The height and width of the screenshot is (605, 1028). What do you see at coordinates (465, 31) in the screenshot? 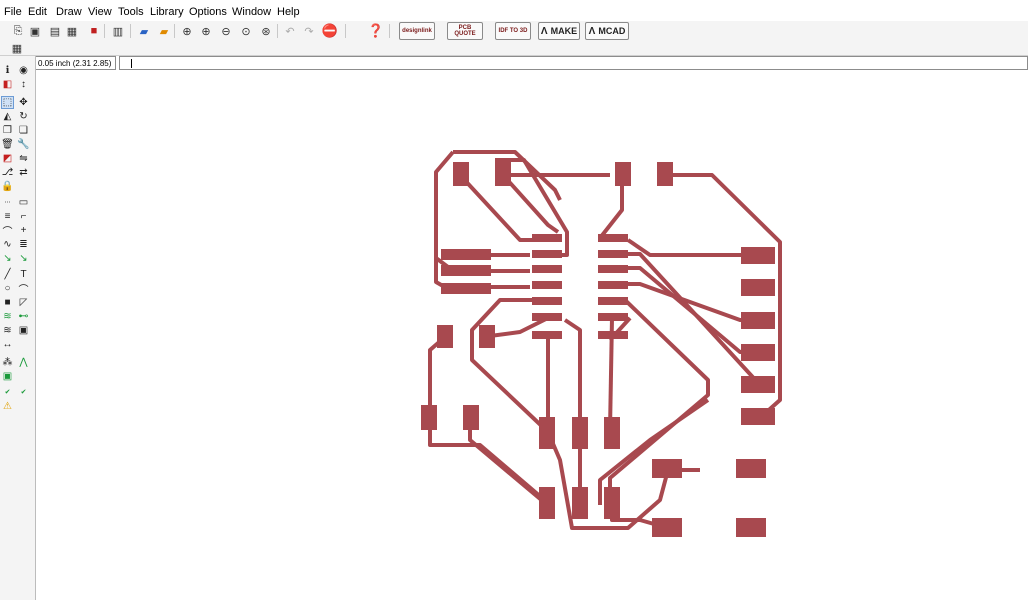
I see `pcb-quote-button: PCB QUOTE` at bounding box center [465, 31].